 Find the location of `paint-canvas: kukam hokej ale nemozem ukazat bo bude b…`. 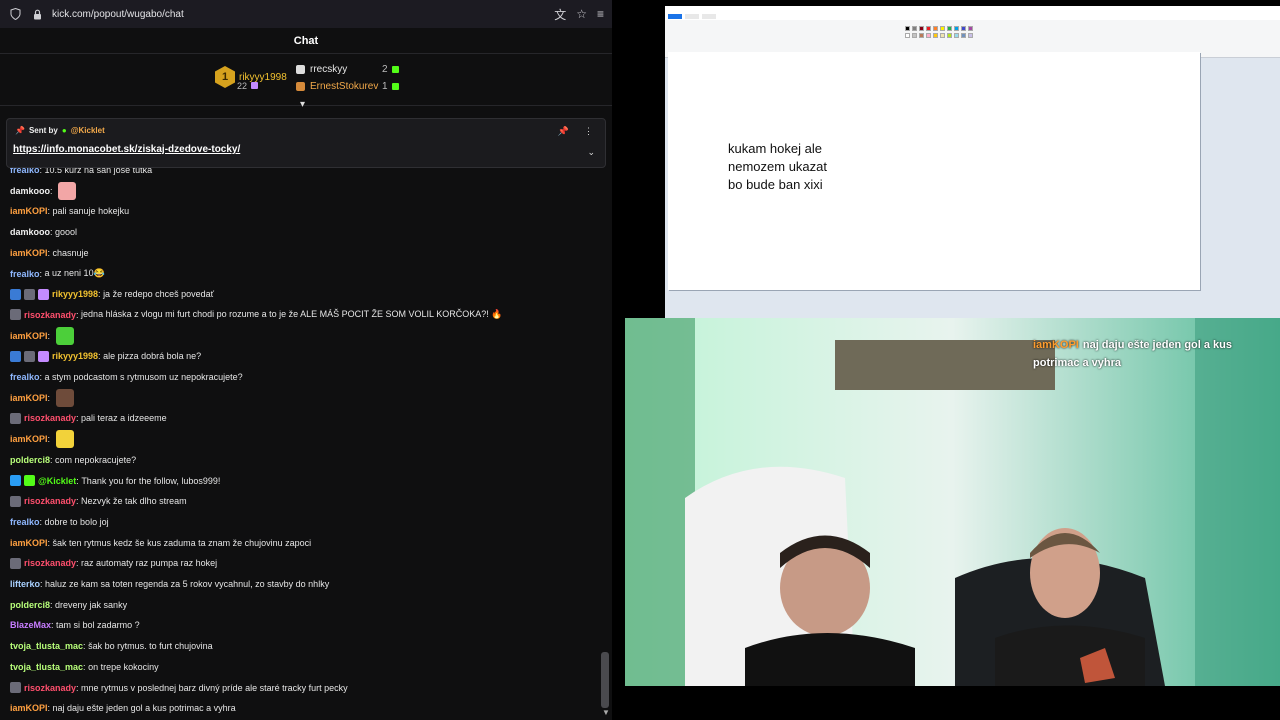

paint-canvas: kukam hokej ale nemozem ukazat bo bude b… is located at coordinates (934, 171).